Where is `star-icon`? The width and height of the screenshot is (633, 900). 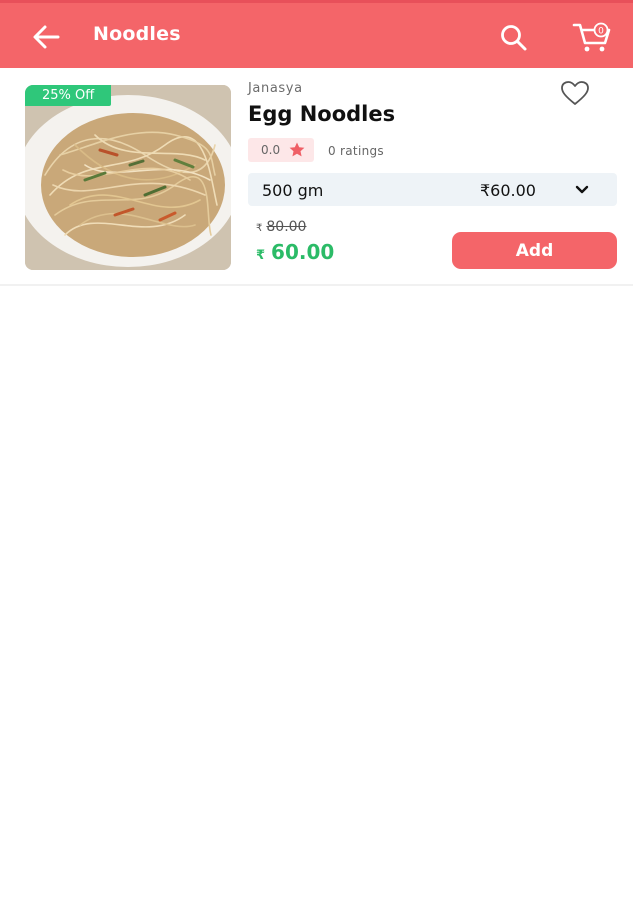 star-icon is located at coordinates (297, 149).